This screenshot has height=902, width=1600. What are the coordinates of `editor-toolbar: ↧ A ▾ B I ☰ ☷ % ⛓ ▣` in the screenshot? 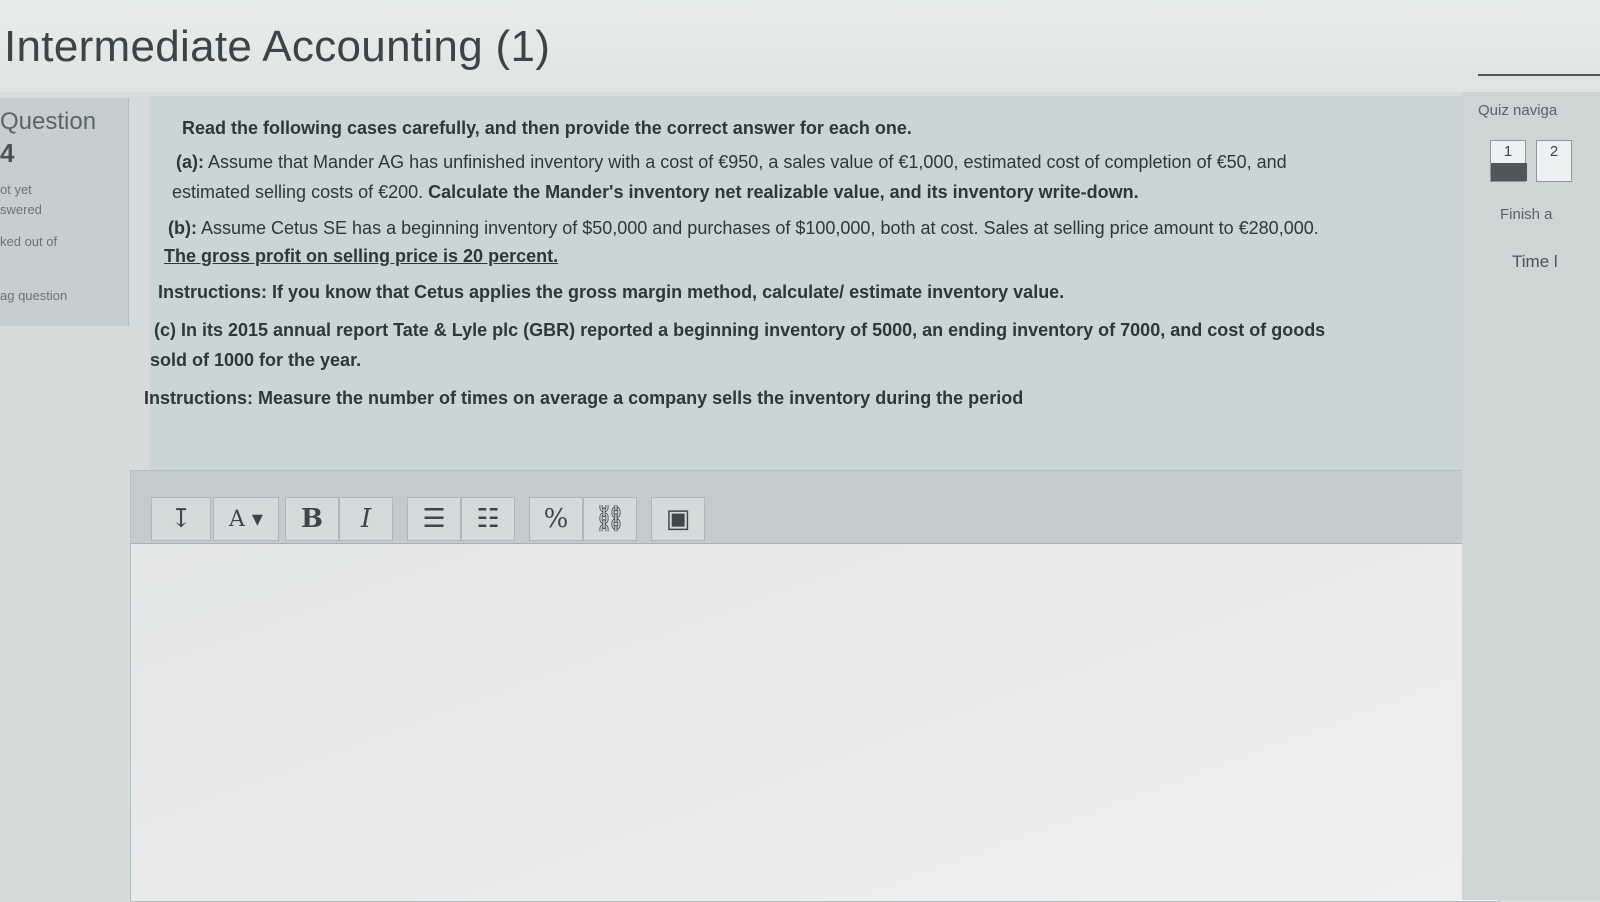 It's located at (815, 507).